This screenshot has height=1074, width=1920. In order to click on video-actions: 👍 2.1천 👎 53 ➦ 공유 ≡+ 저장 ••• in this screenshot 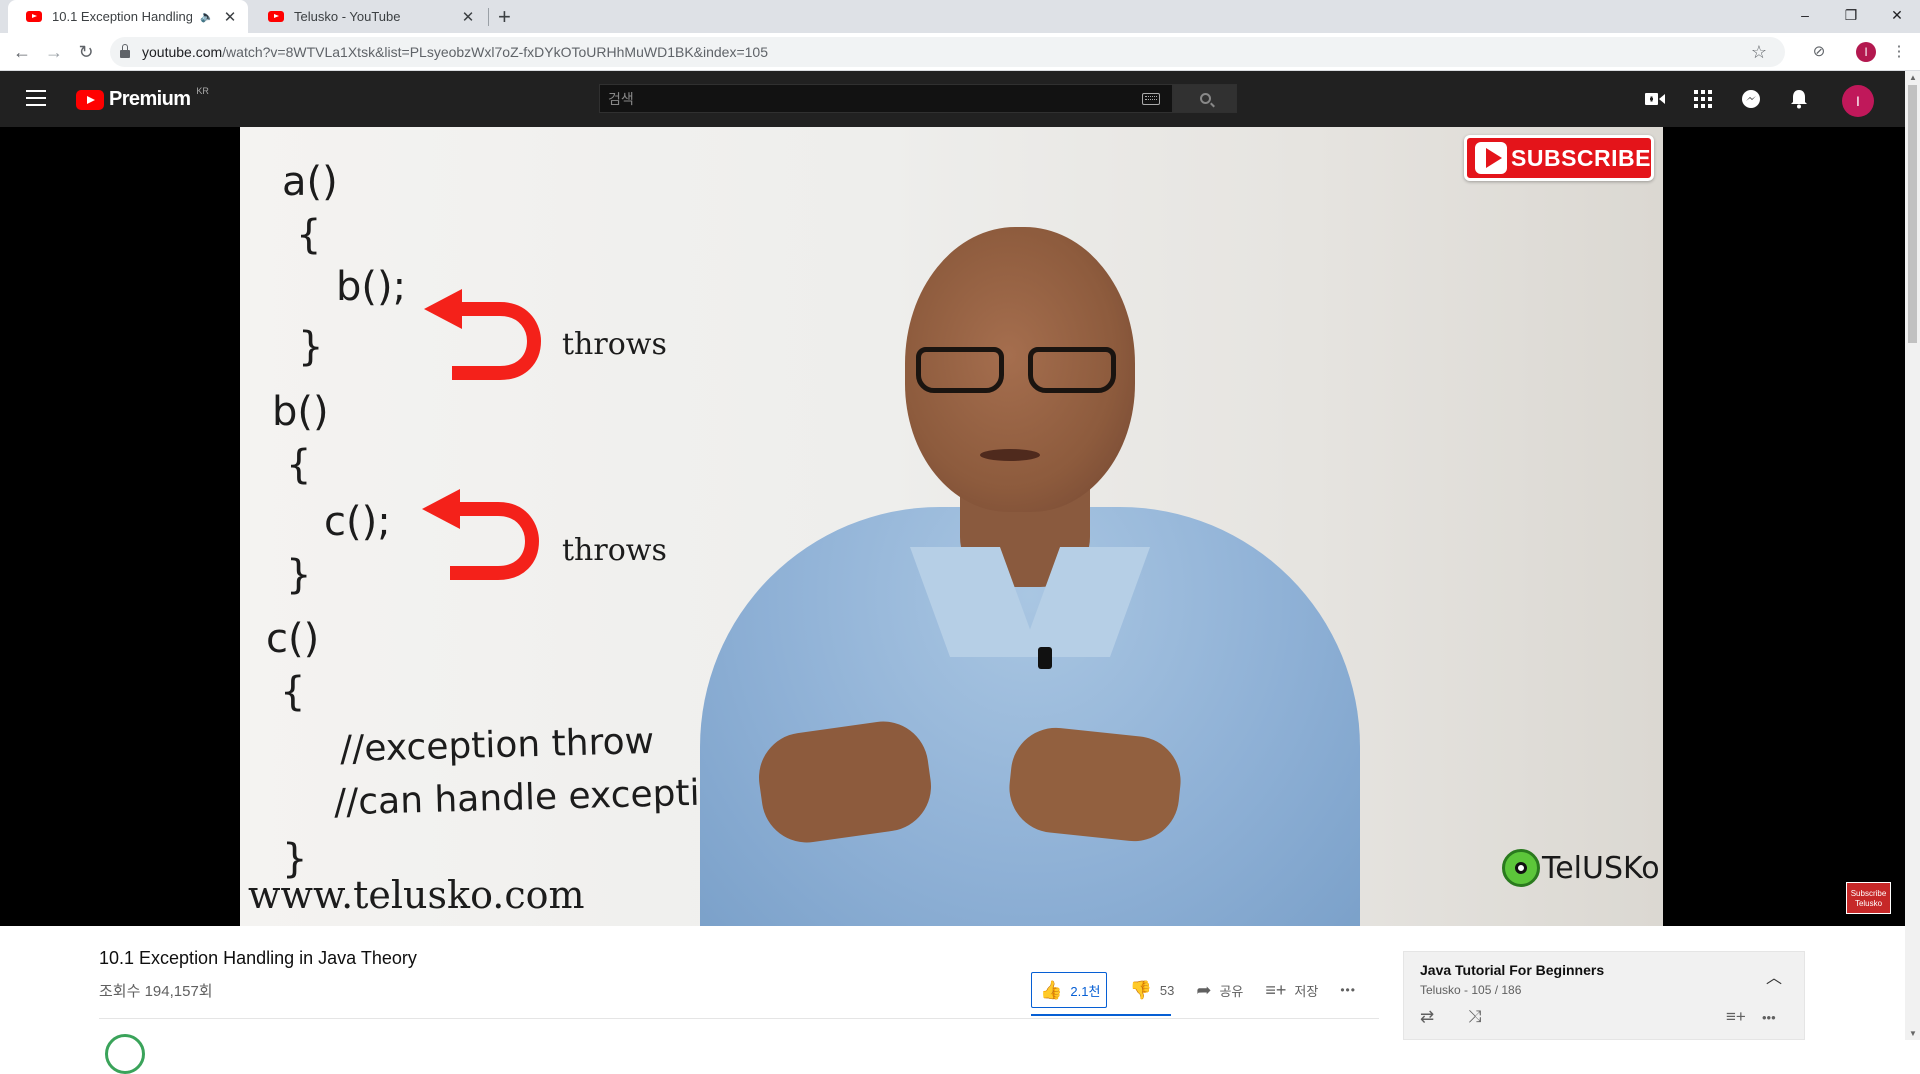, I will do `click(1204, 990)`.